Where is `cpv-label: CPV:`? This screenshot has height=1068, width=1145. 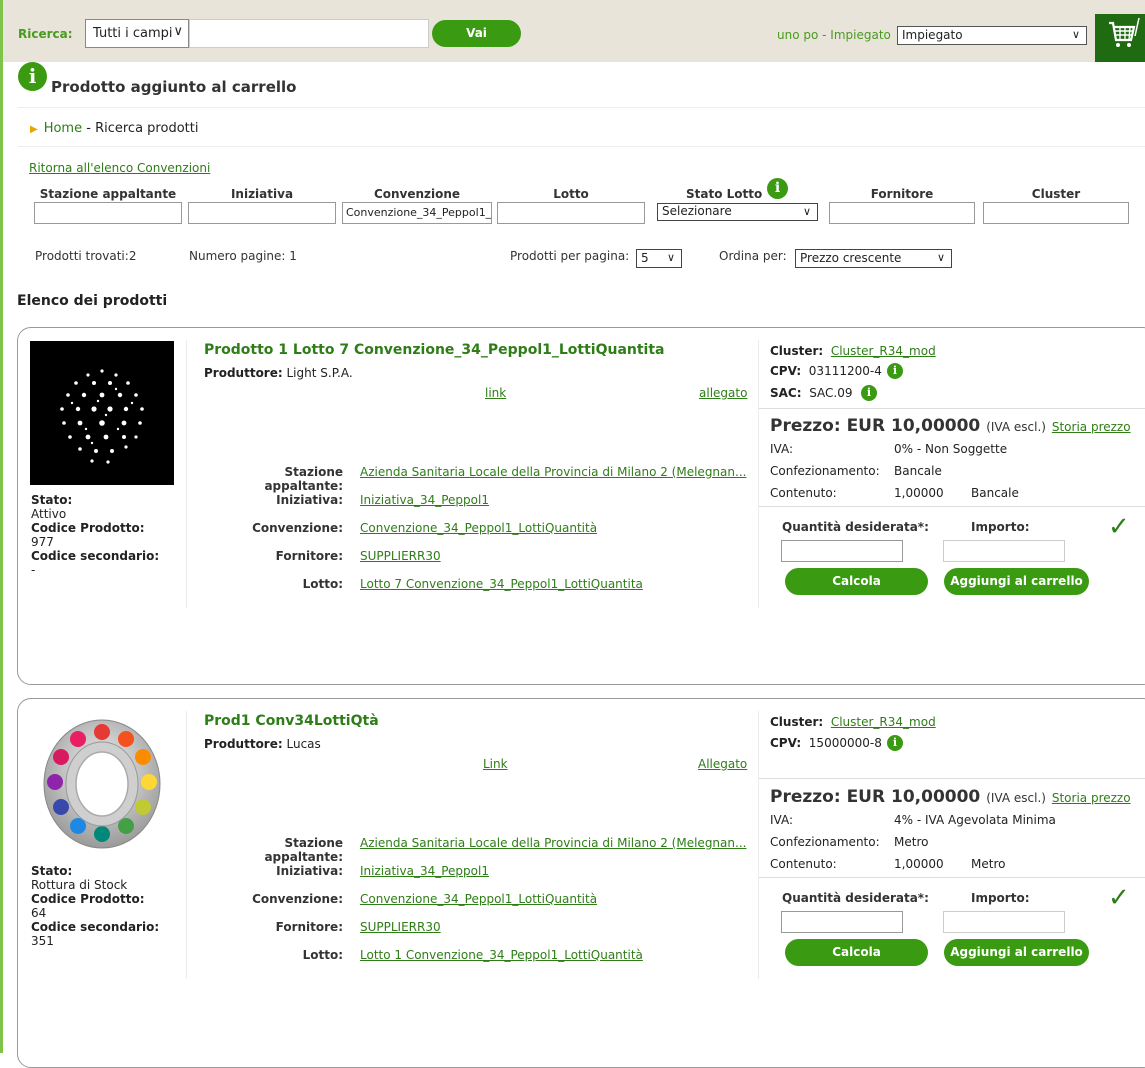 cpv-label: CPV: is located at coordinates (786, 371).